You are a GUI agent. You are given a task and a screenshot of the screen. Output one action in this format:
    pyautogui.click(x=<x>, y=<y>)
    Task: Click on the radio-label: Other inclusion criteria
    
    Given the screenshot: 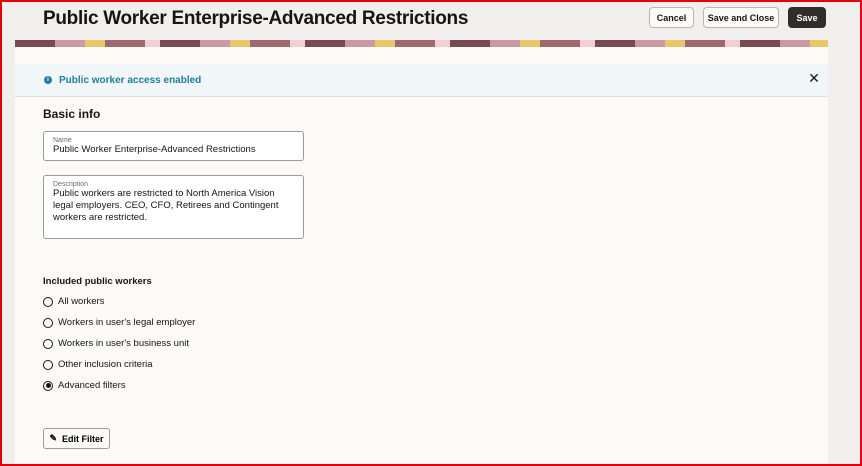 What is the action you would take?
    pyautogui.click(x=105, y=364)
    